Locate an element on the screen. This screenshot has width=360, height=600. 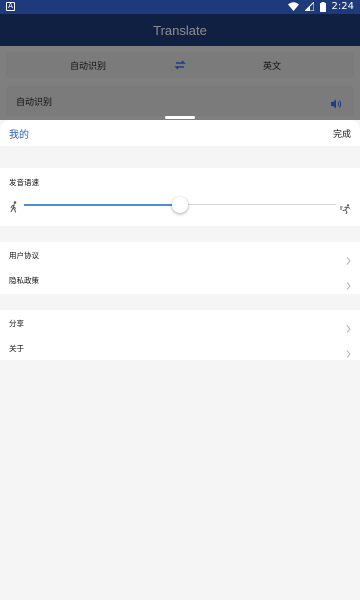
app-title: Translate is located at coordinates (180, 30).